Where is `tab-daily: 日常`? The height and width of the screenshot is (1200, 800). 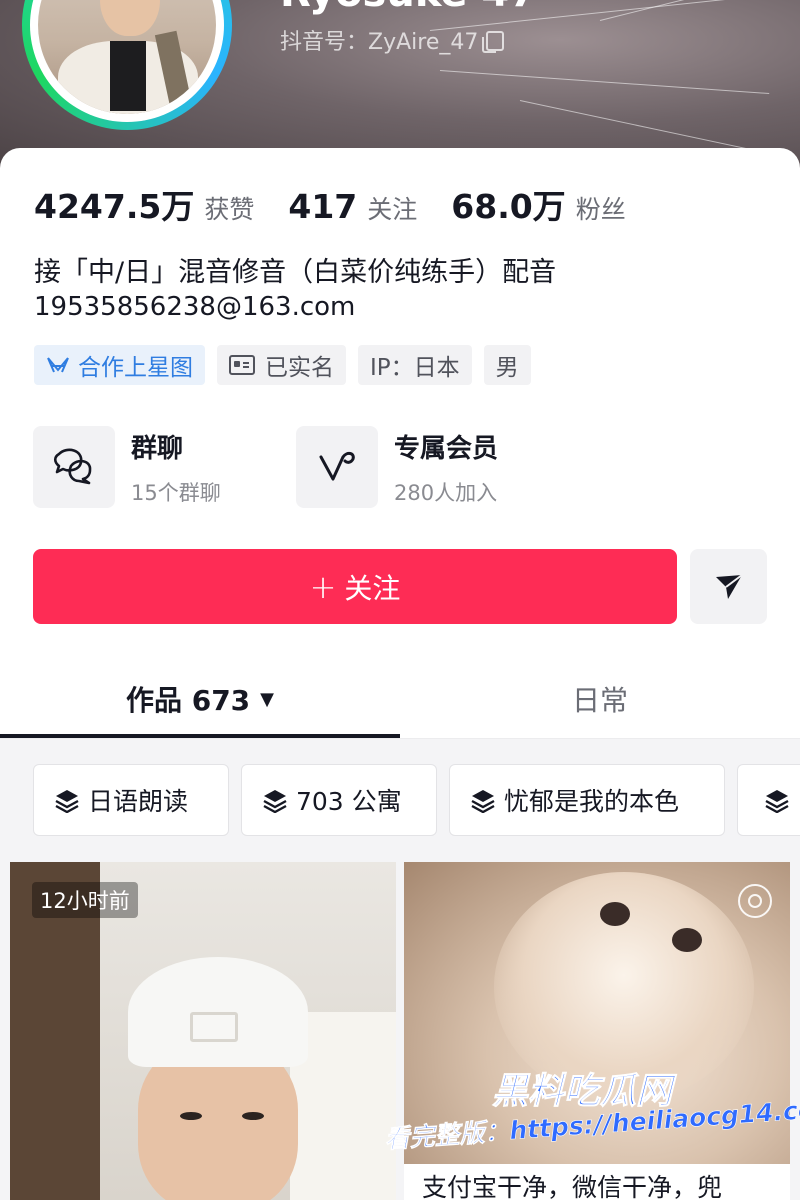
tab-daily: 日常 is located at coordinates (600, 699).